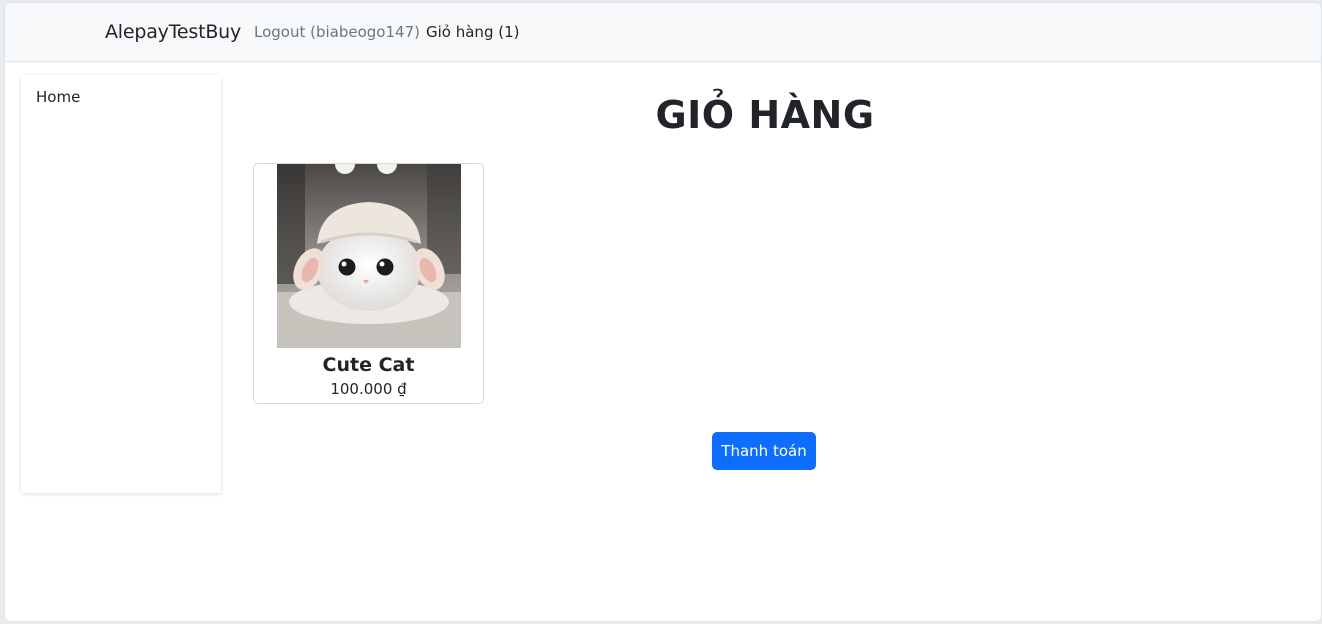  I want to click on page-title: GIỎ HÀNG, so click(765, 115).